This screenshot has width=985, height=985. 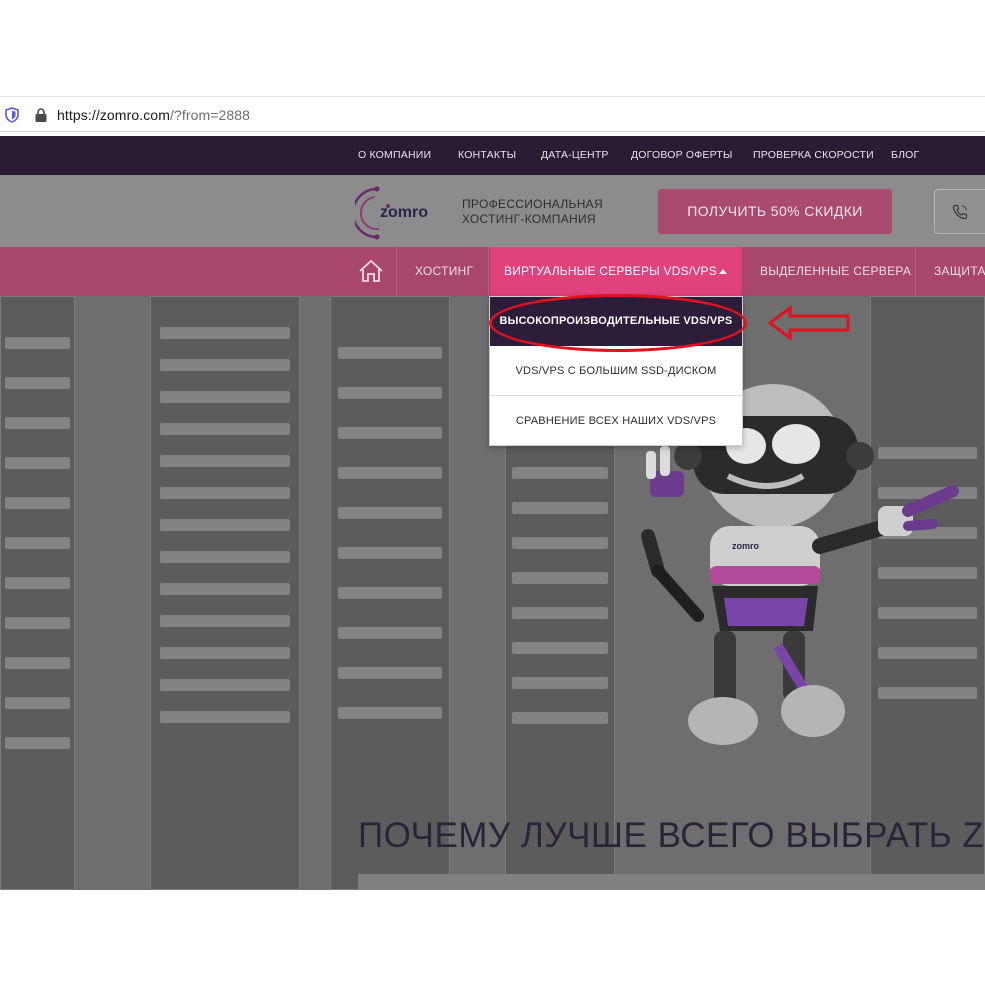 What do you see at coordinates (616, 421) in the screenshot?
I see `dropdown-item-compare-vds: СРАВНЕНИЕ ВСЕХ НАШИХ VDS/VPS` at bounding box center [616, 421].